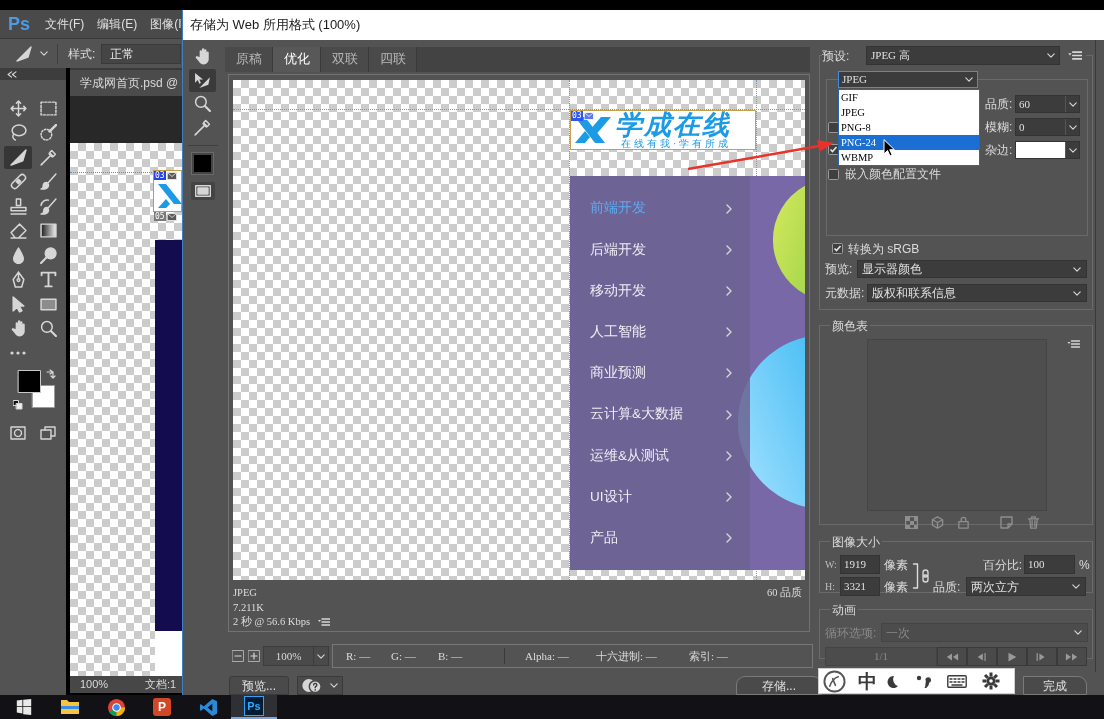  What do you see at coordinates (830, 587) in the screenshot?
I see `height-label: H:` at bounding box center [830, 587].